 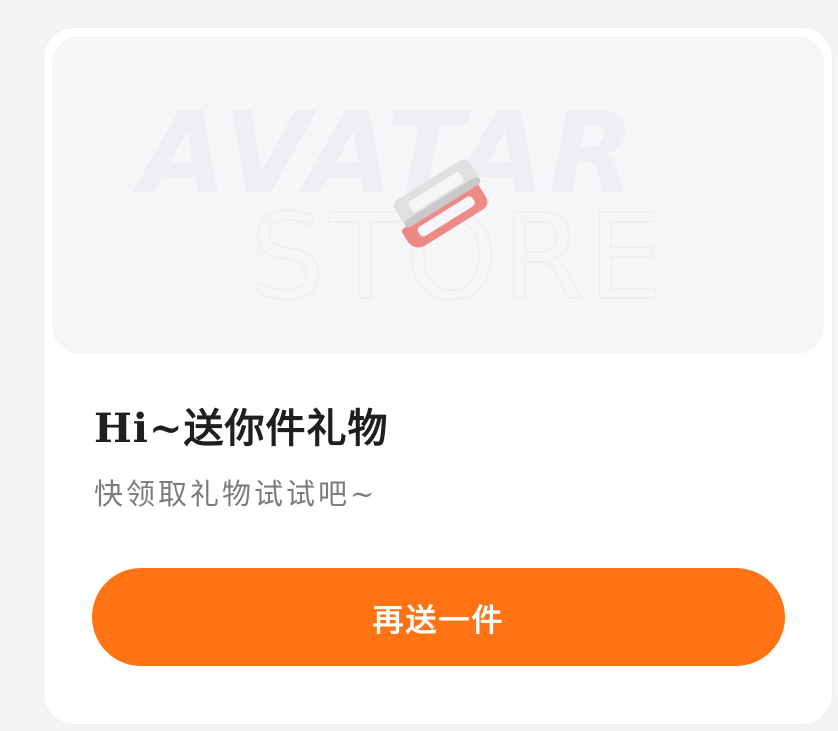 What do you see at coordinates (440, 203) in the screenshot?
I see `hair-clip-icon` at bounding box center [440, 203].